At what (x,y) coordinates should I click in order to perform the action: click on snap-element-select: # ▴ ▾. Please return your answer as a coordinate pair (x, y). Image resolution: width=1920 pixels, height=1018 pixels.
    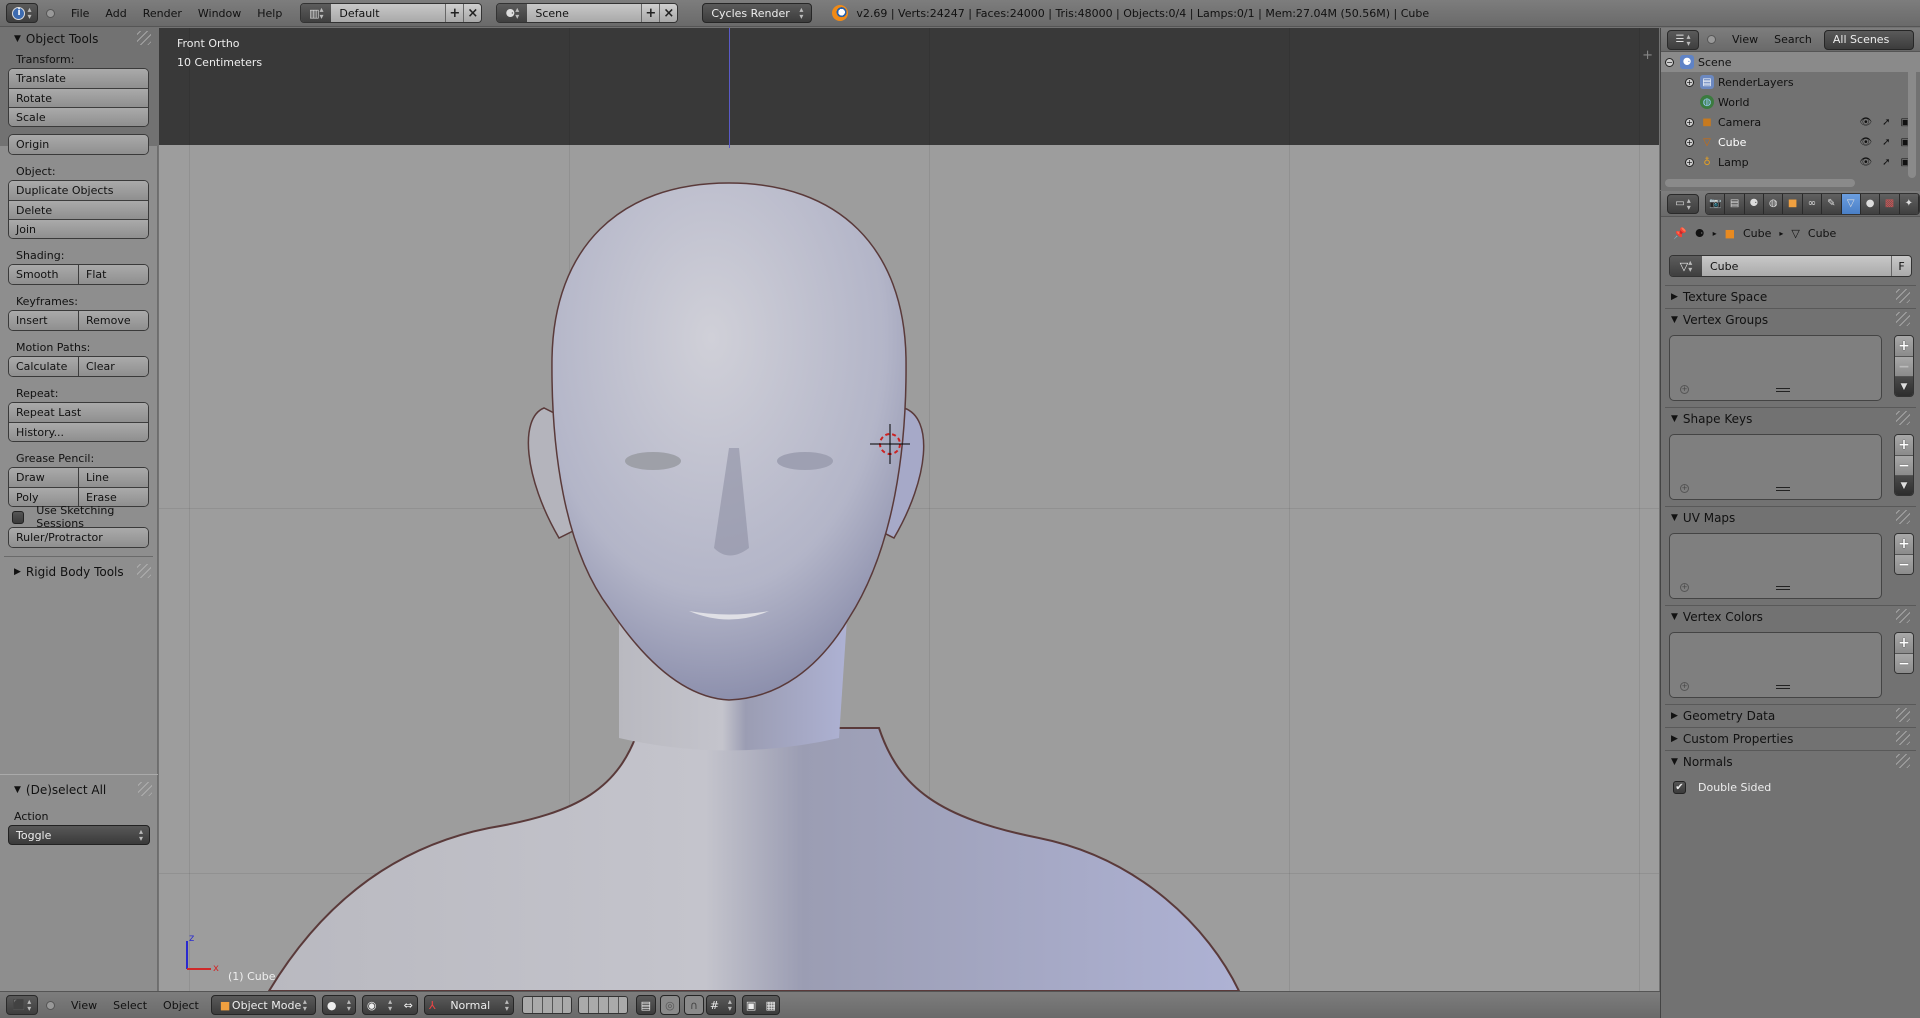
    Looking at the image, I should click on (720, 1005).